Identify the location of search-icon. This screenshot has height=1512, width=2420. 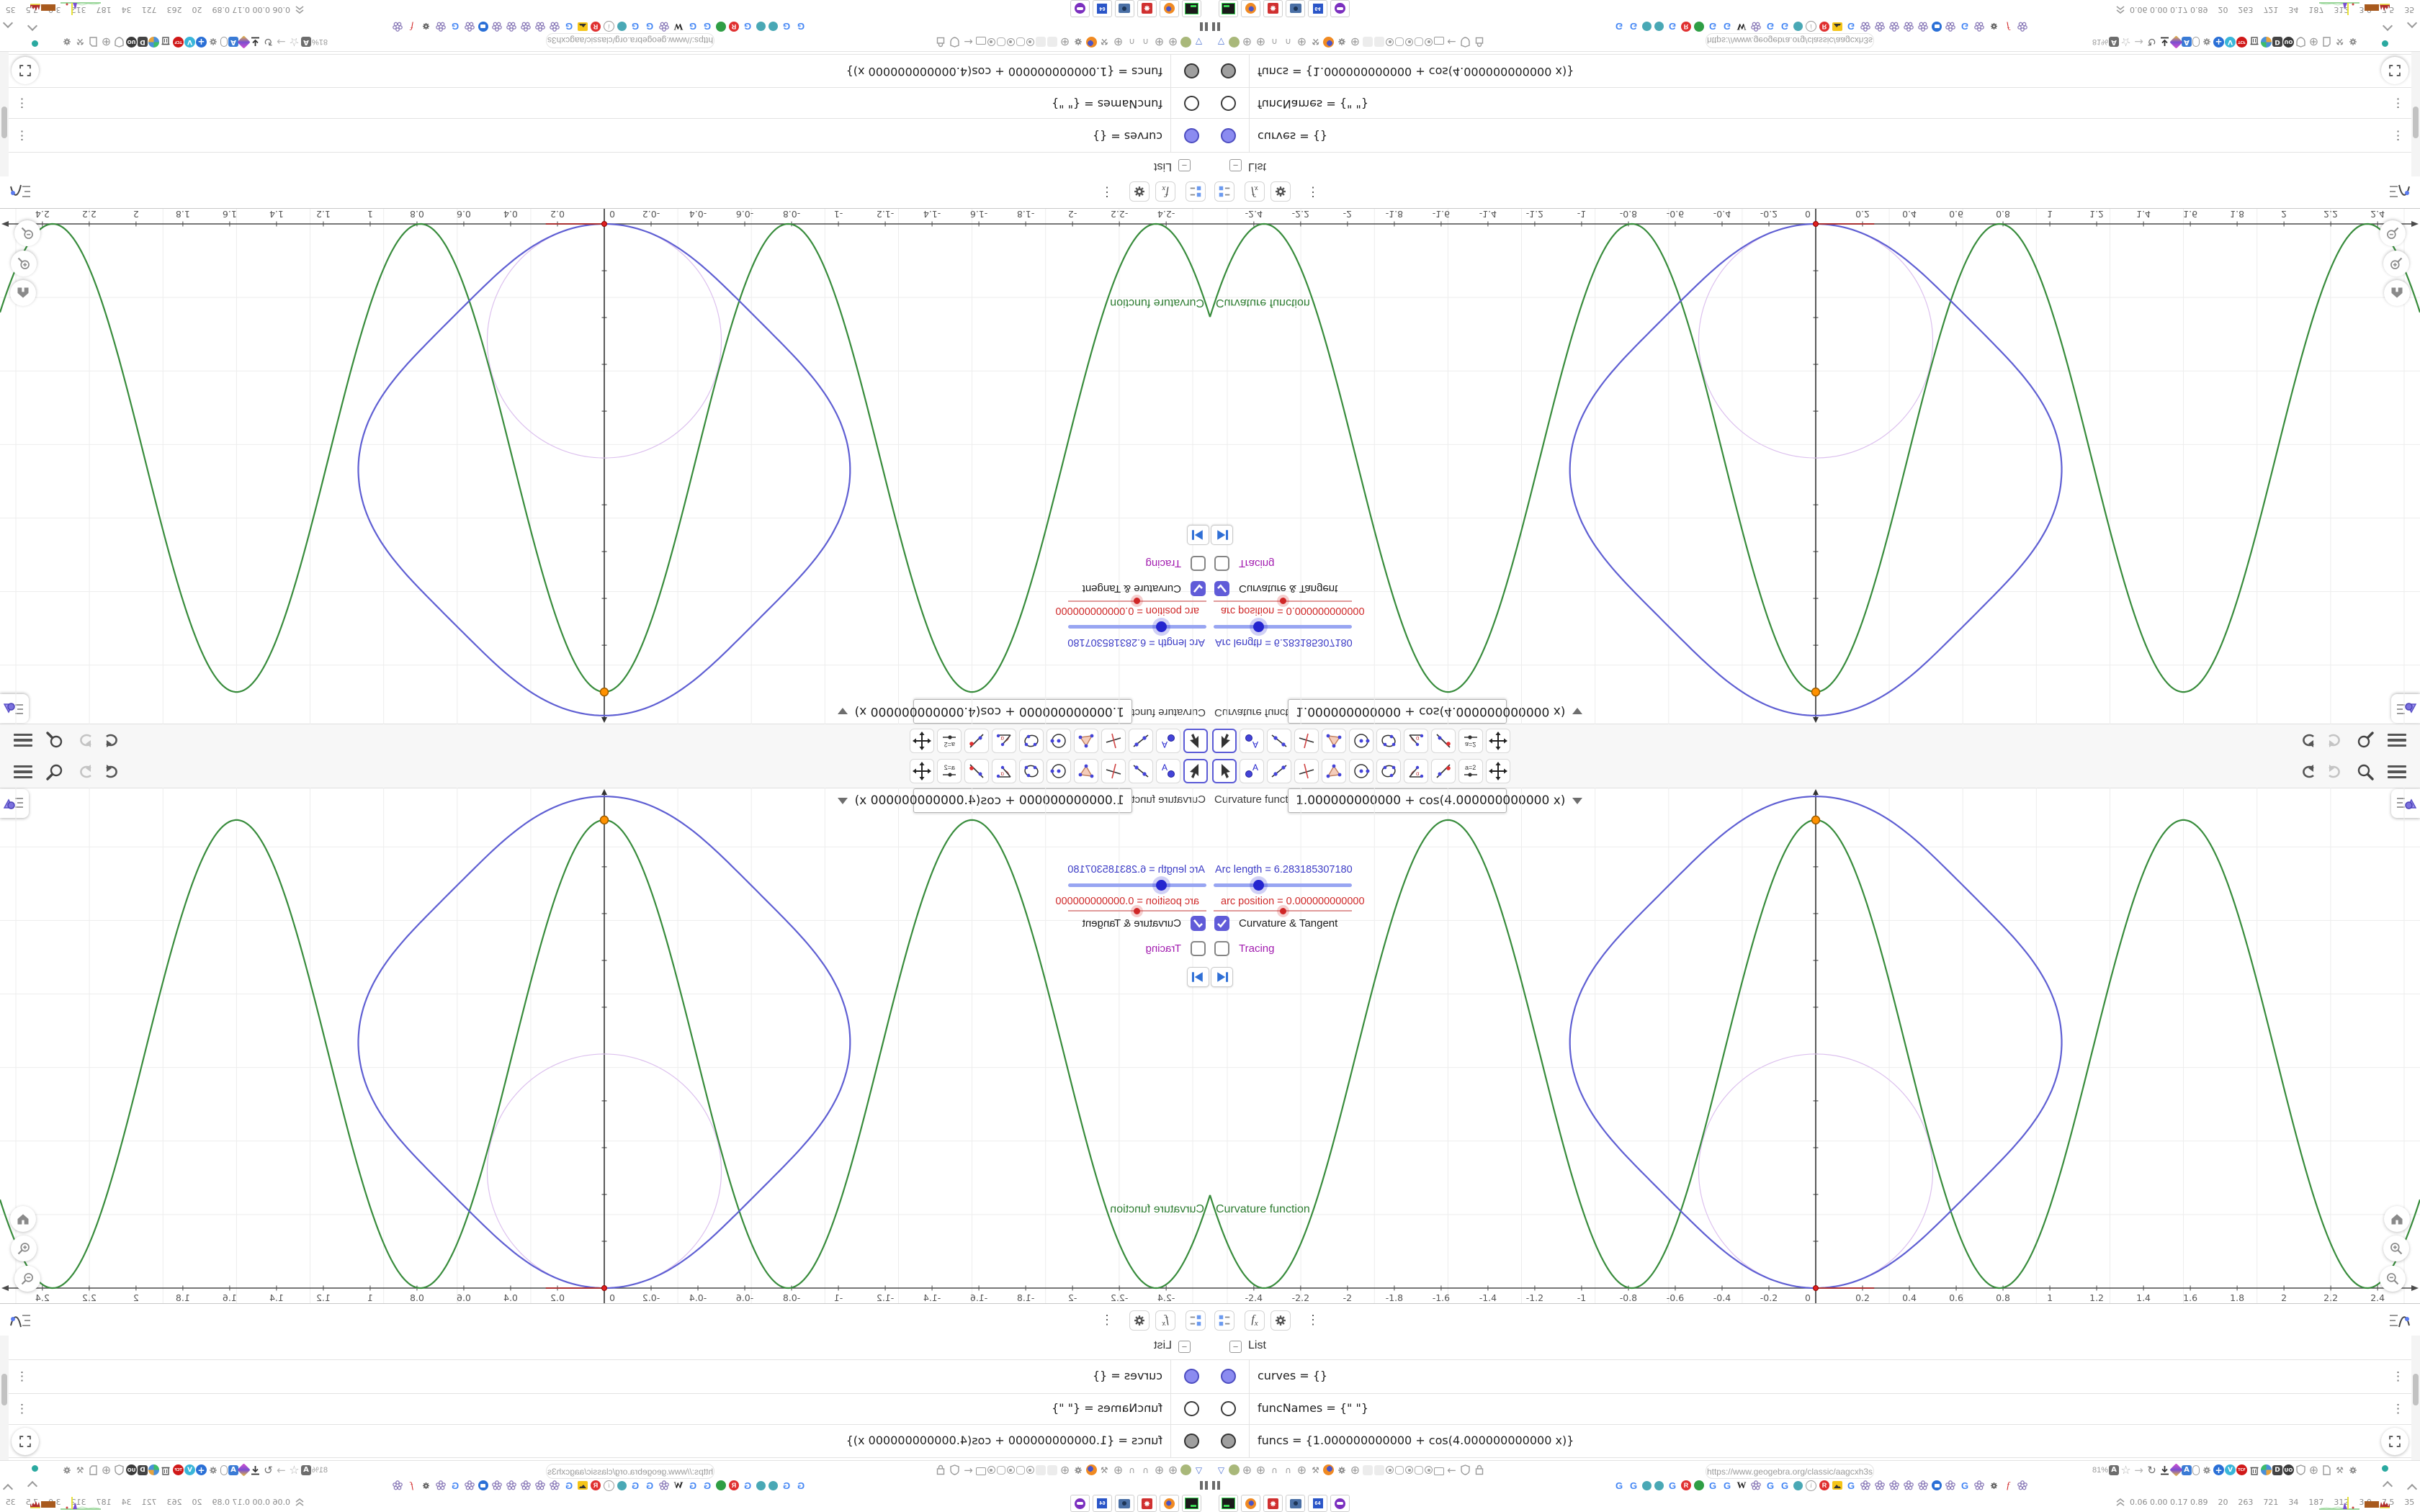
(55, 772).